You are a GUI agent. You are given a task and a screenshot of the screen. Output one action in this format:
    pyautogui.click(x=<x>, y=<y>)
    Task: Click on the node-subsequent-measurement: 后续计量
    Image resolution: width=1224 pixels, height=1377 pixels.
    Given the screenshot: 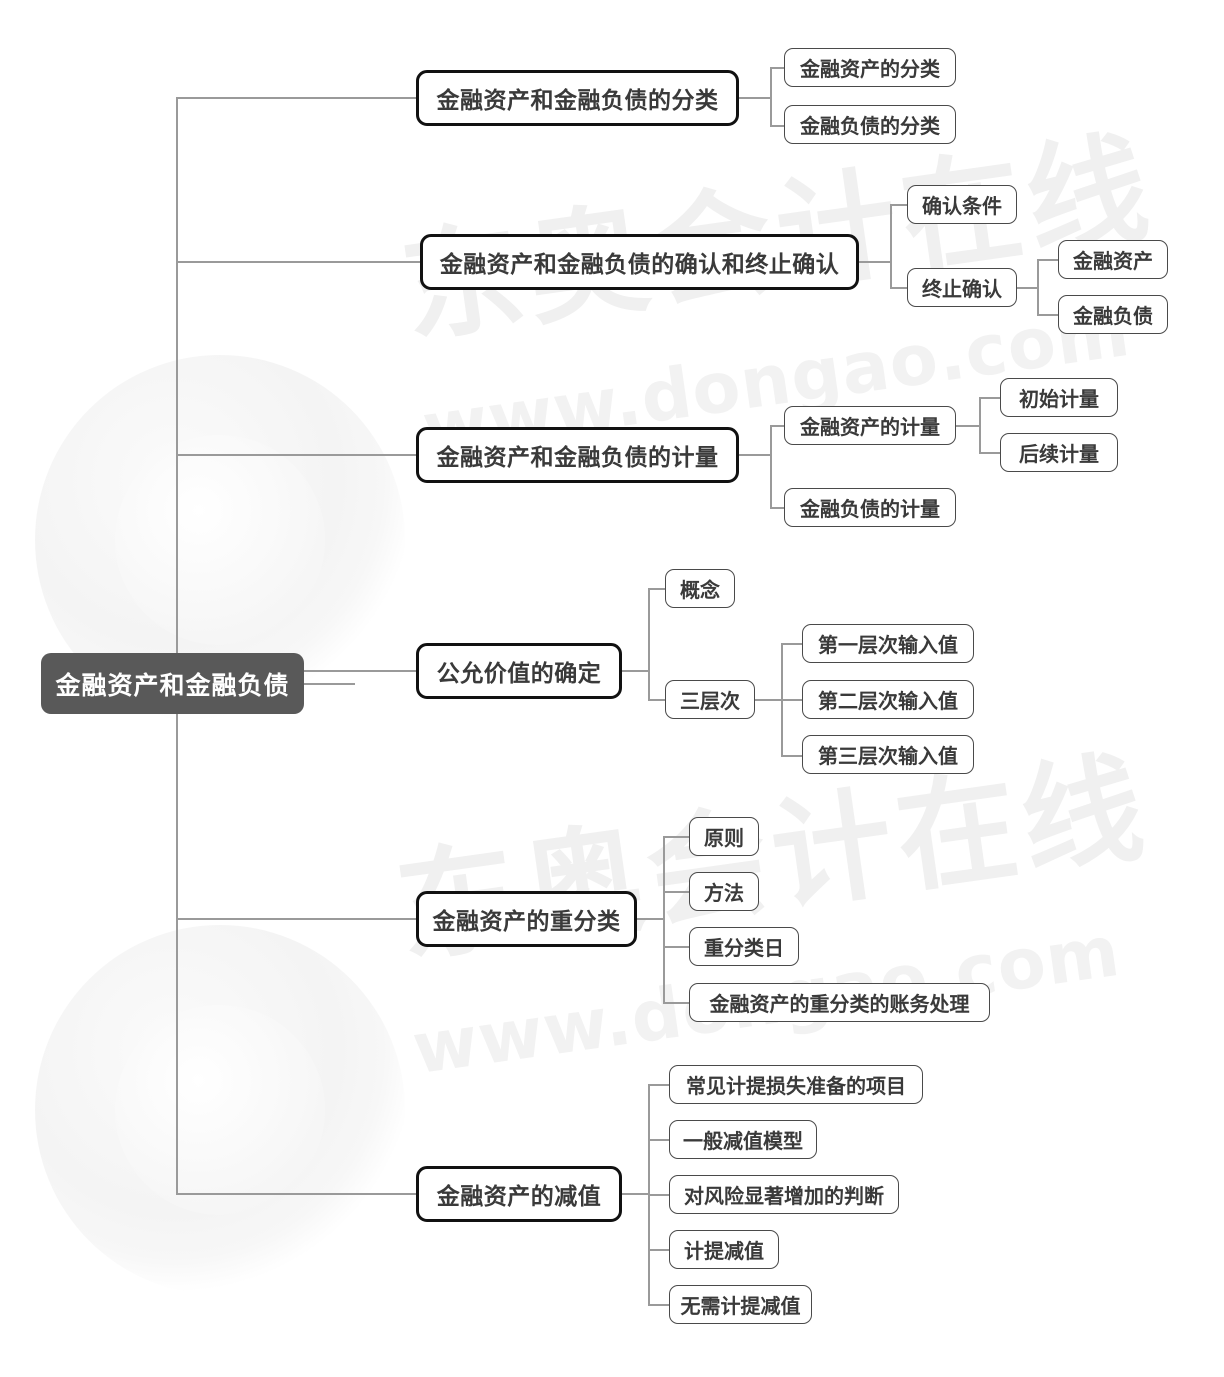 What is the action you would take?
    pyautogui.click(x=1059, y=452)
    